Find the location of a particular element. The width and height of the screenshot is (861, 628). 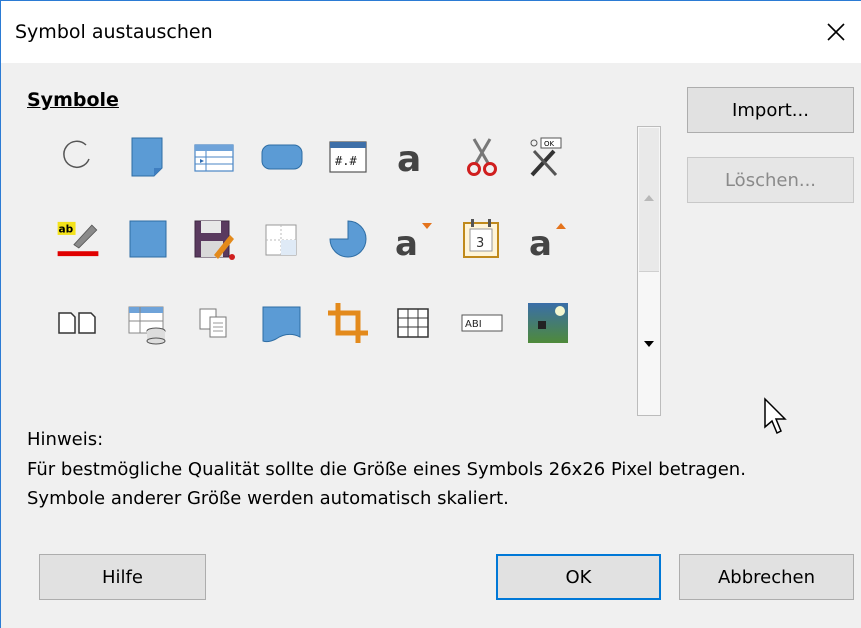

rounded-rect-icon is located at coordinates (282, 157).